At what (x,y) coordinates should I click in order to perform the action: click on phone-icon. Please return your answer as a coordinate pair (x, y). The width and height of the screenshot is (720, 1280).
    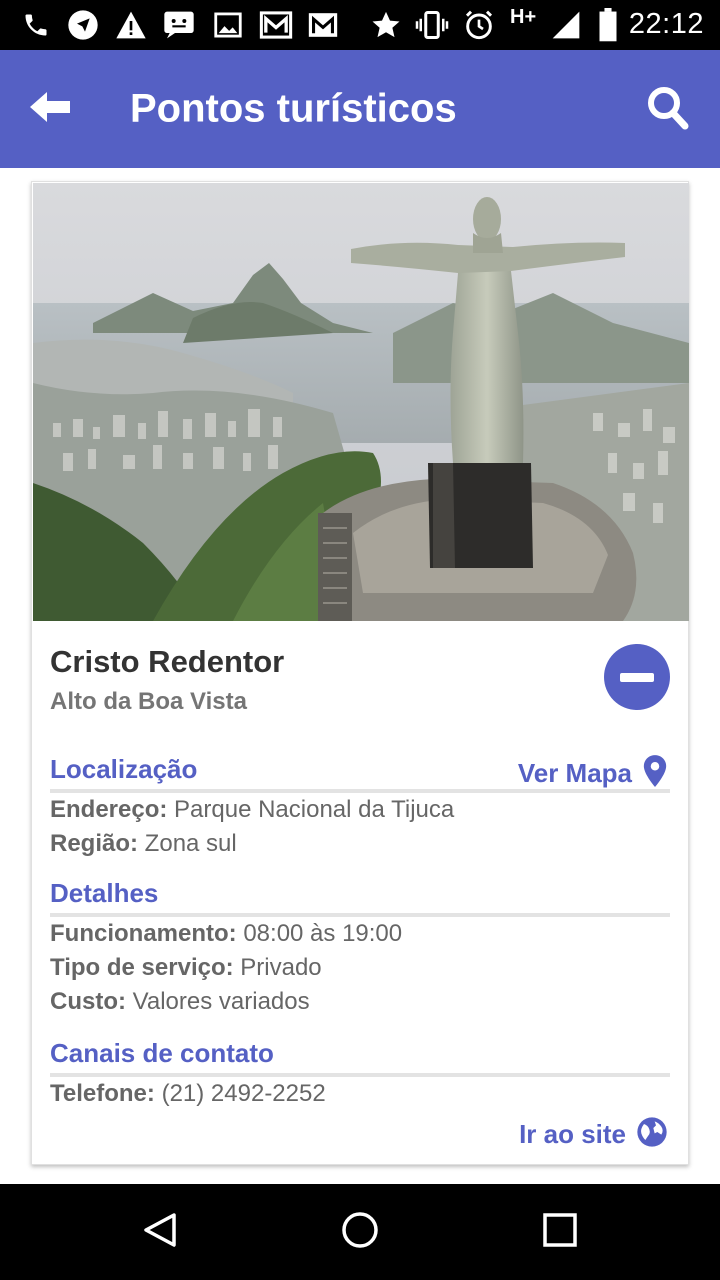
    Looking at the image, I should click on (36, 25).